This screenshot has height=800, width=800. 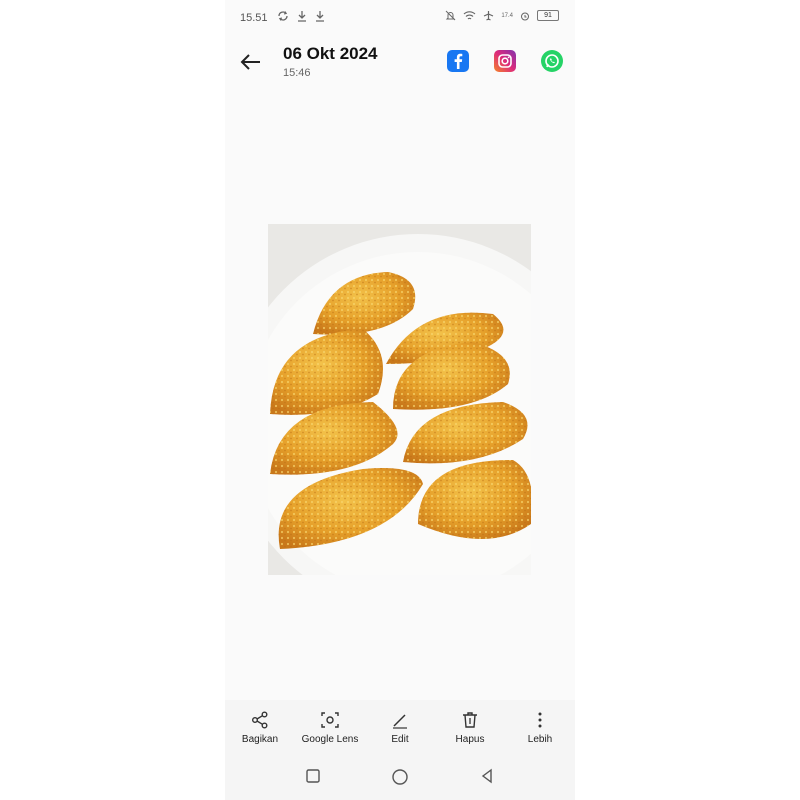 I want to click on status-right-icons: 17.4 91, so click(x=502, y=15).